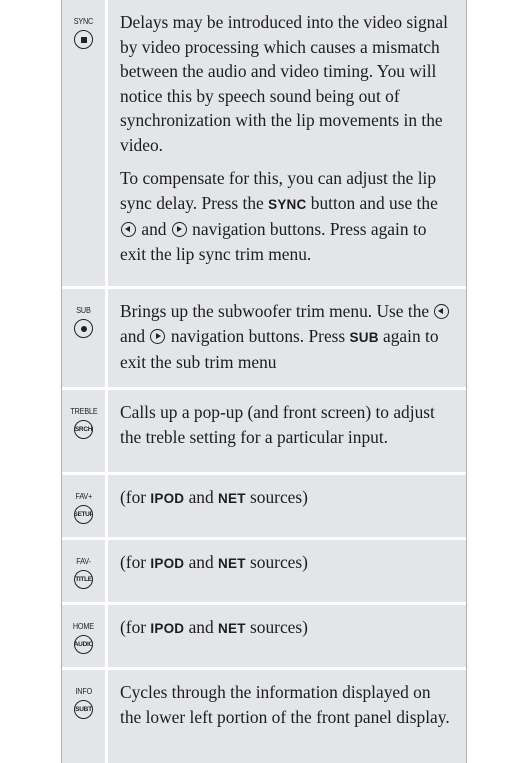  Describe the element at coordinates (85, 143) in the screenshot. I see `button-cell-sync: SYNC` at that location.